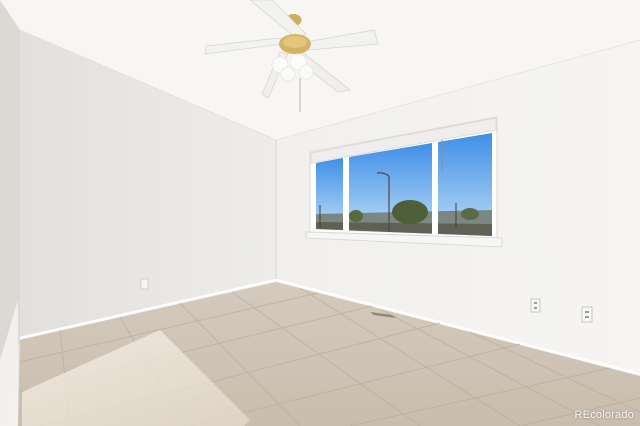 The width and height of the screenshot is (640, 426). What do you see at coordinates (604, 415) in the screenshot?
I see `watermark-logo: REcolorado` at bounding box center [604, 415].